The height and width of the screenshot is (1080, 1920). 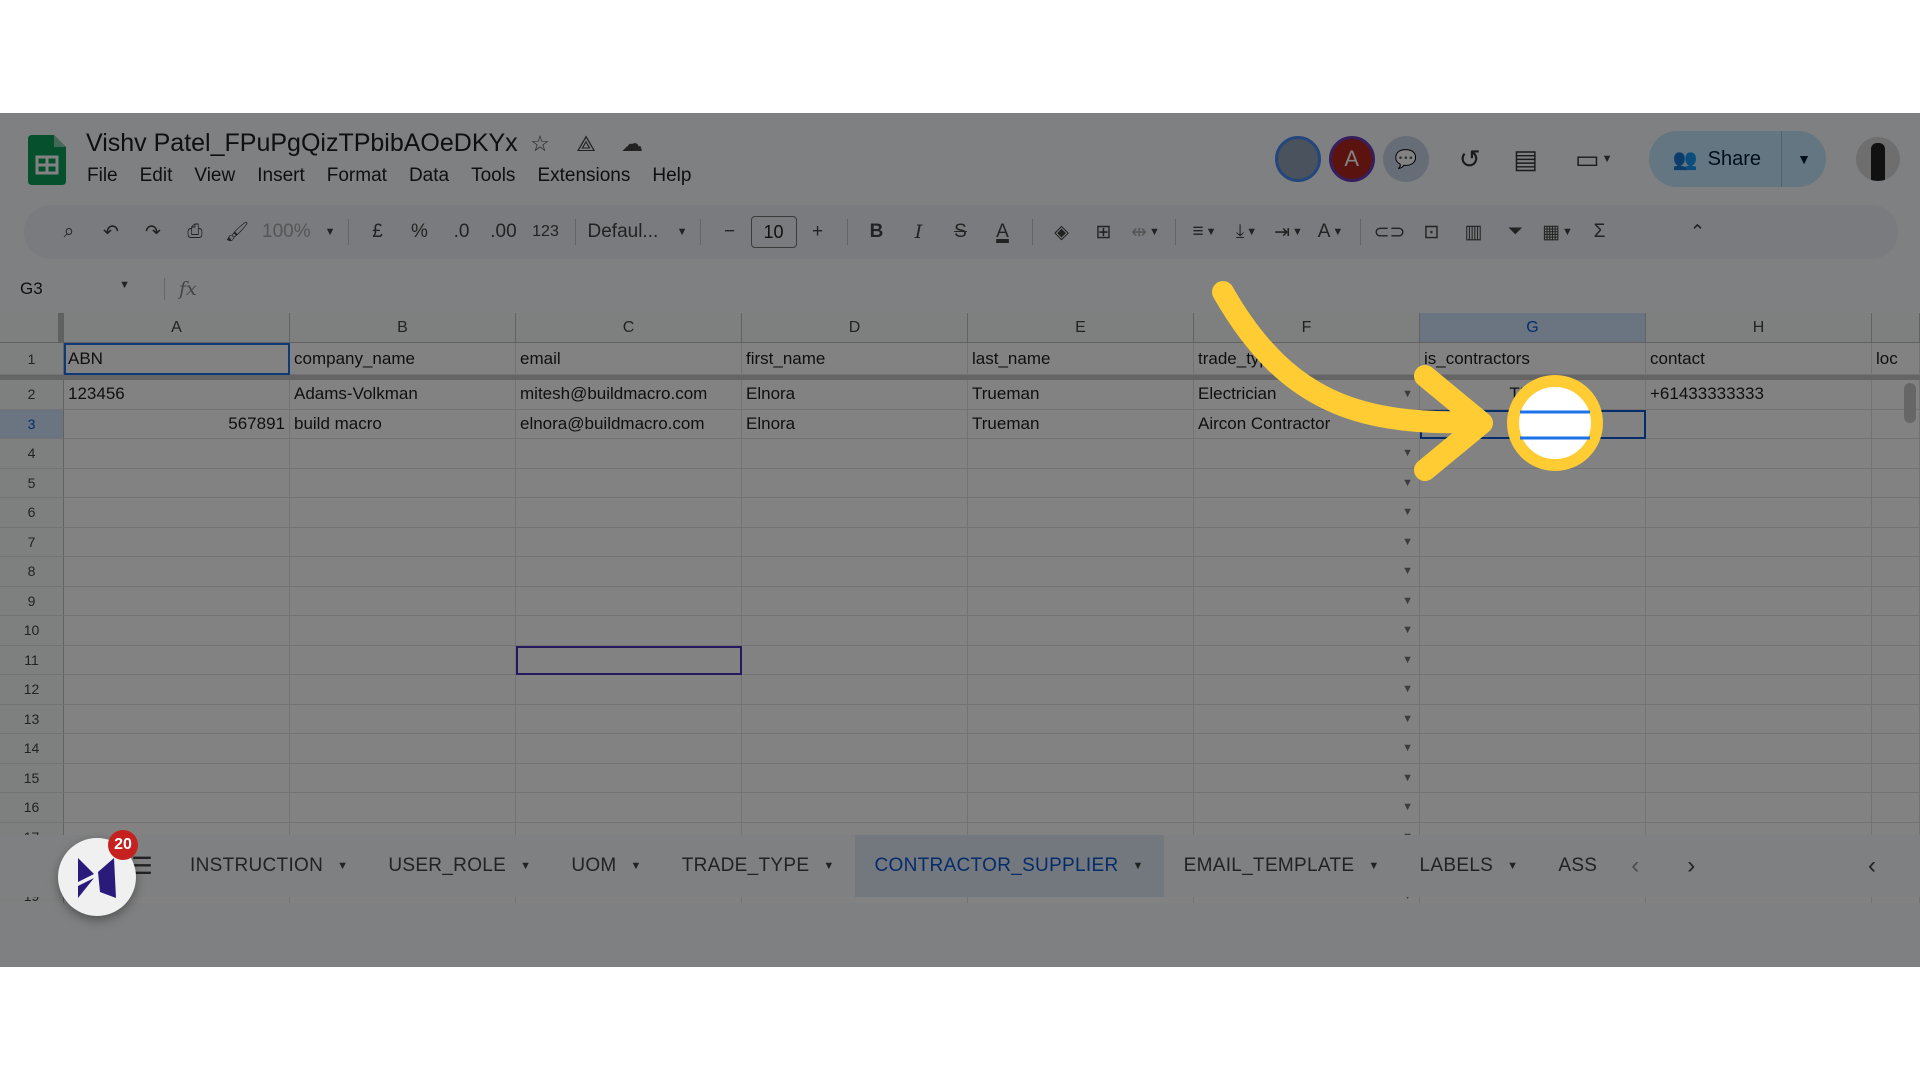 I want to click on cell-B6, so click(x=403, y=513).